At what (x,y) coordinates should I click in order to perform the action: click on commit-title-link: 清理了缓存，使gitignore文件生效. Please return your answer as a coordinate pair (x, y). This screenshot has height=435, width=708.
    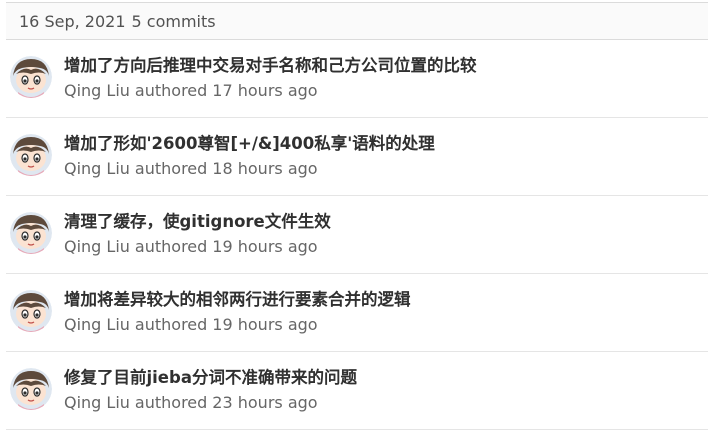
    Looking at the image, I should click on (197, 222).